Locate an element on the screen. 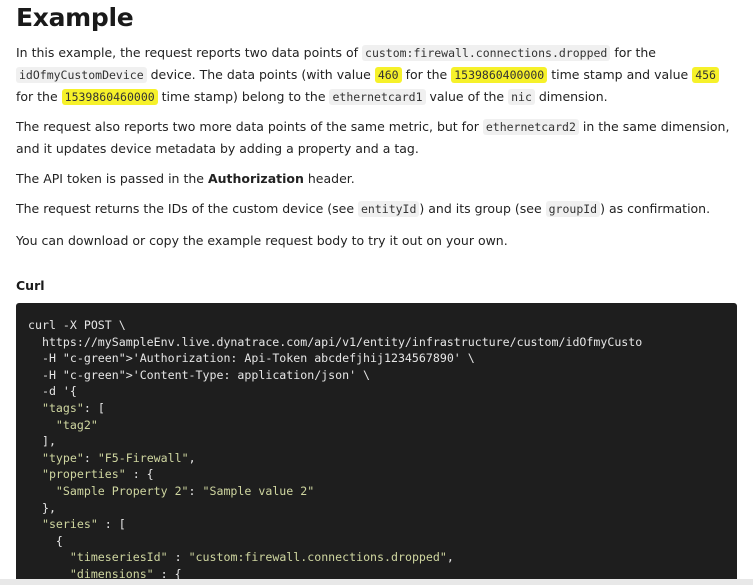  text: dimension. is located at coordinates (571, 96).